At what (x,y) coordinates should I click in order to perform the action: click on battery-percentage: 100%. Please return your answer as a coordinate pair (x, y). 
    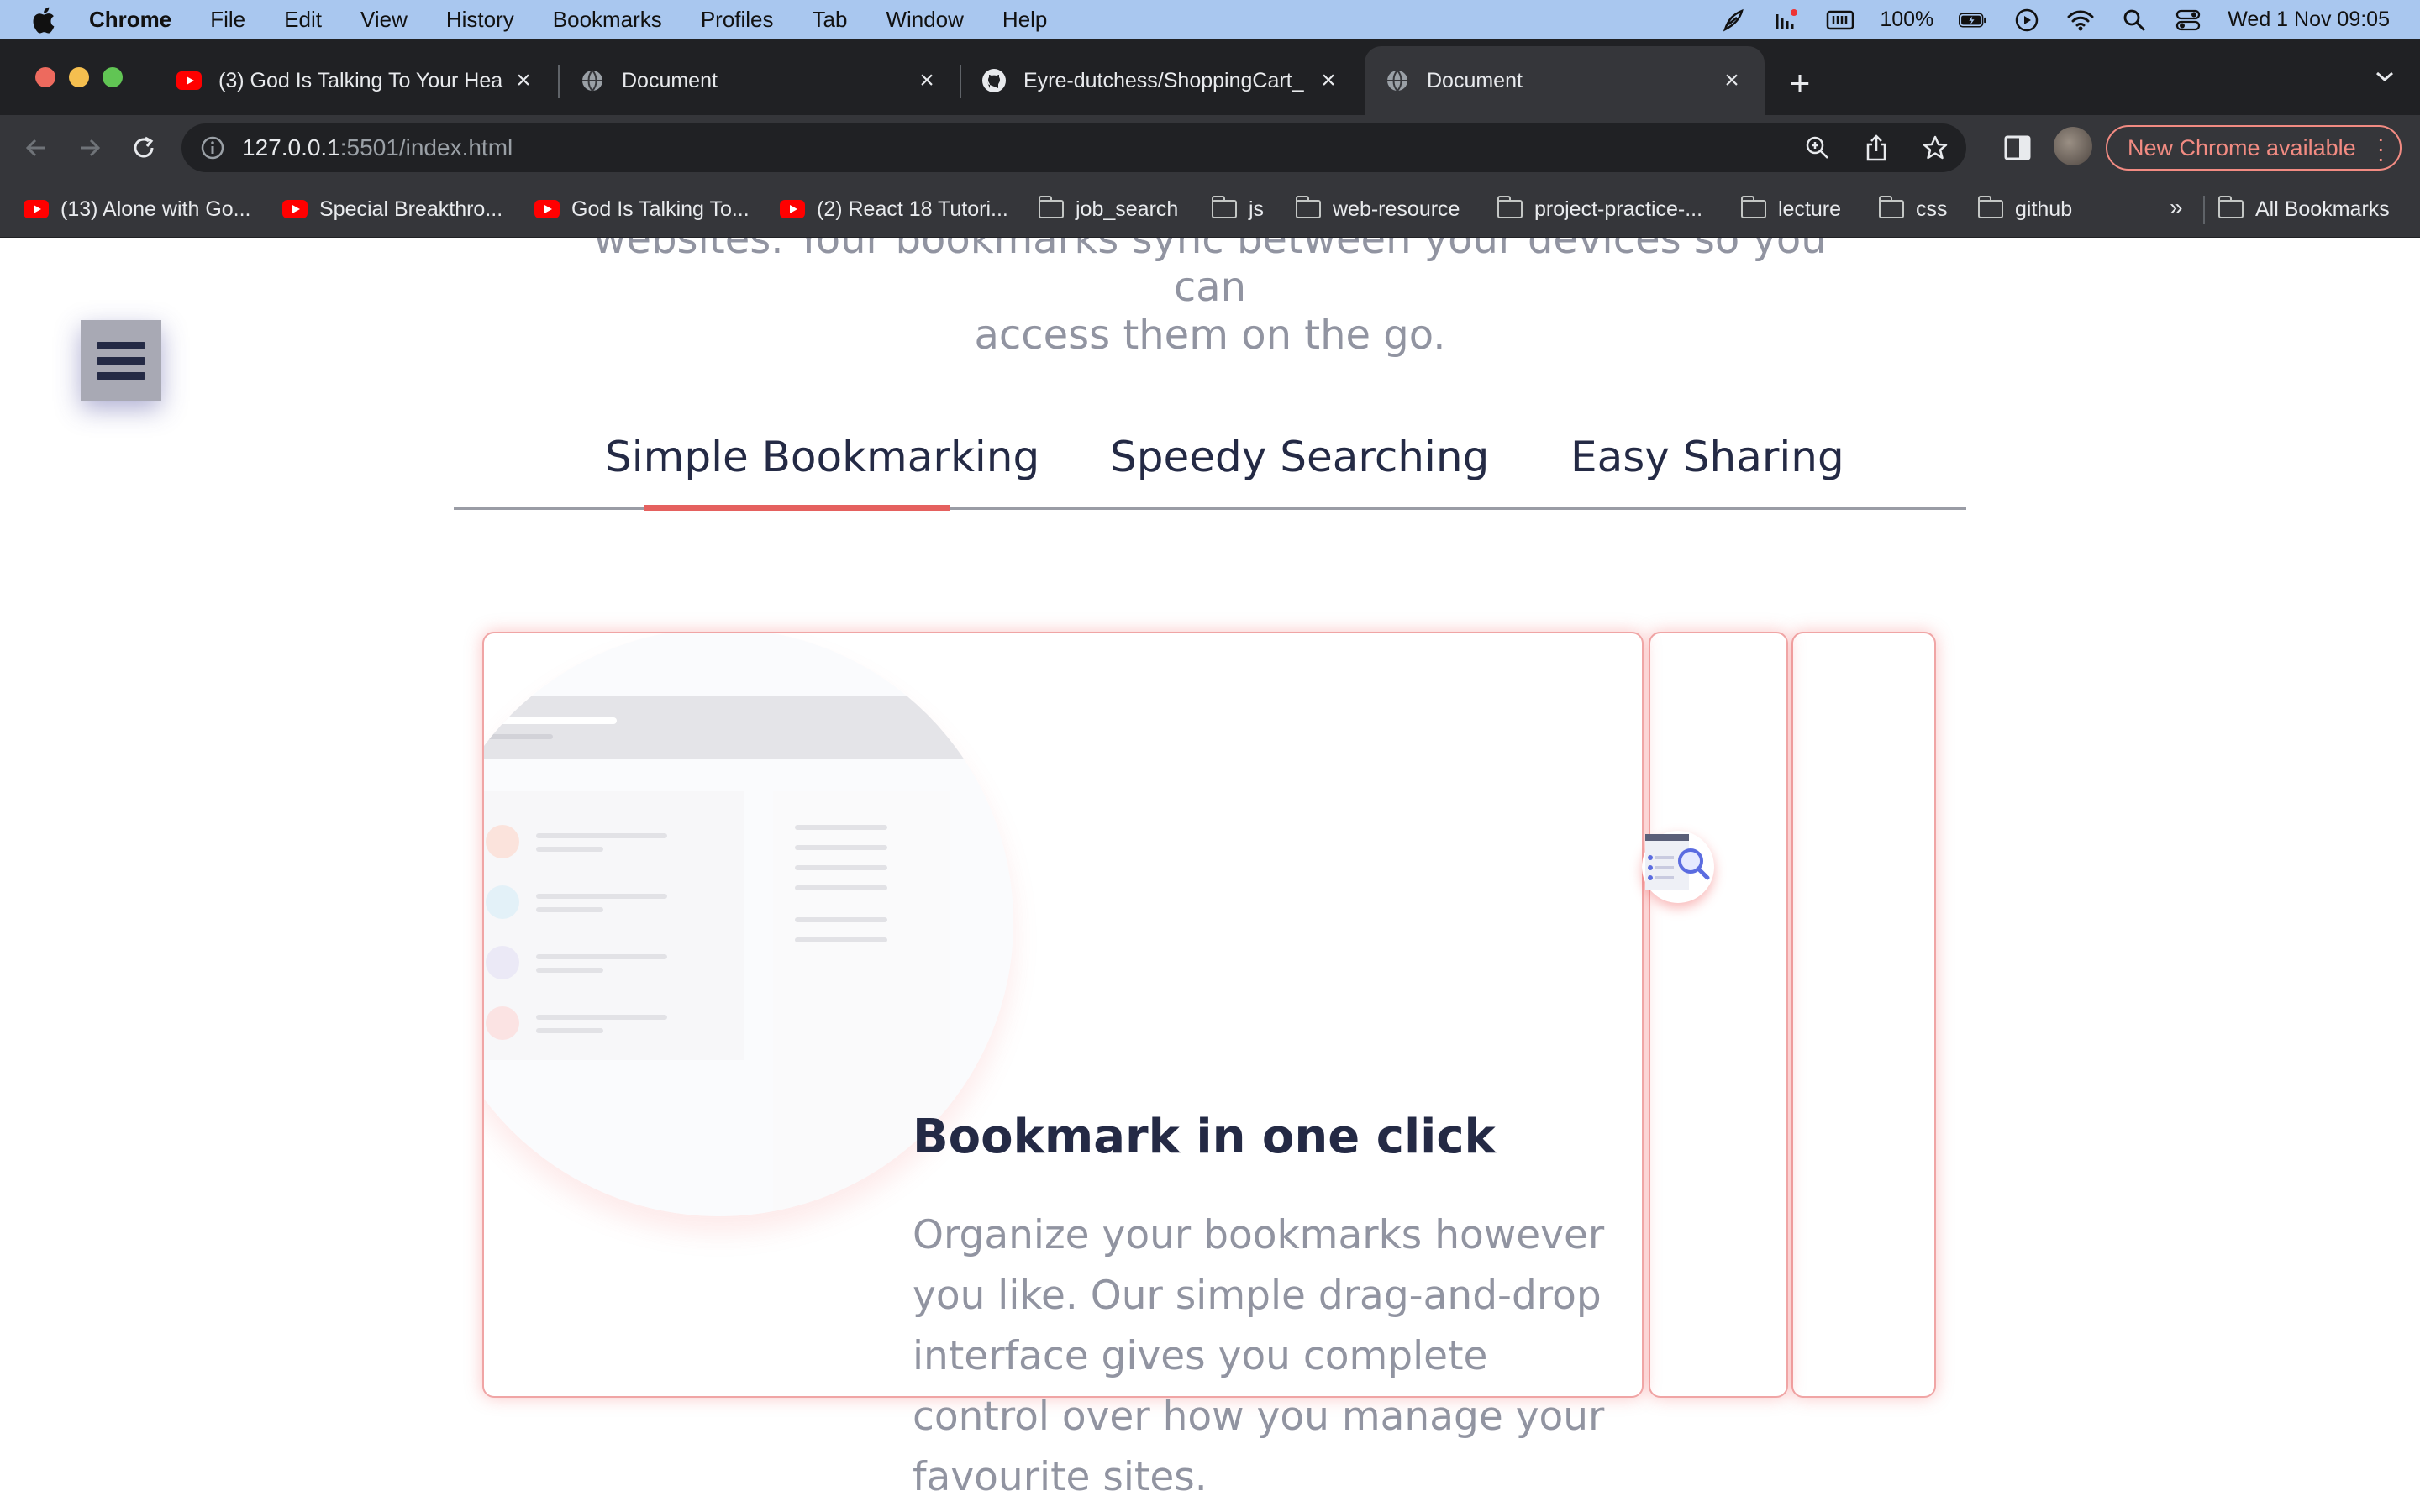
    Looking at the image, I should click on (1907, 19).